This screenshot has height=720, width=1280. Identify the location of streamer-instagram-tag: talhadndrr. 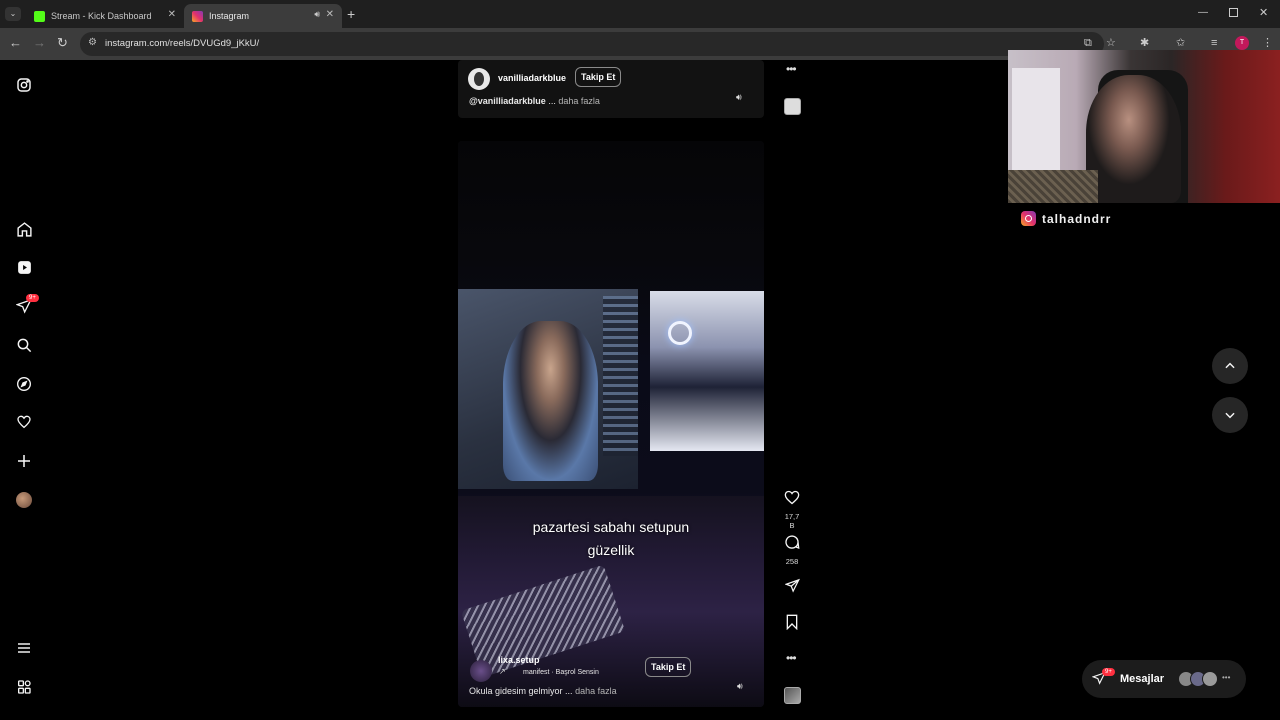
(1066, 218).